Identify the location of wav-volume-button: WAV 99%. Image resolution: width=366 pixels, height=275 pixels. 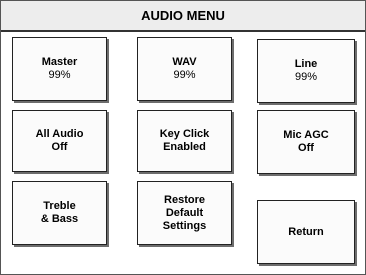
(184, 69).